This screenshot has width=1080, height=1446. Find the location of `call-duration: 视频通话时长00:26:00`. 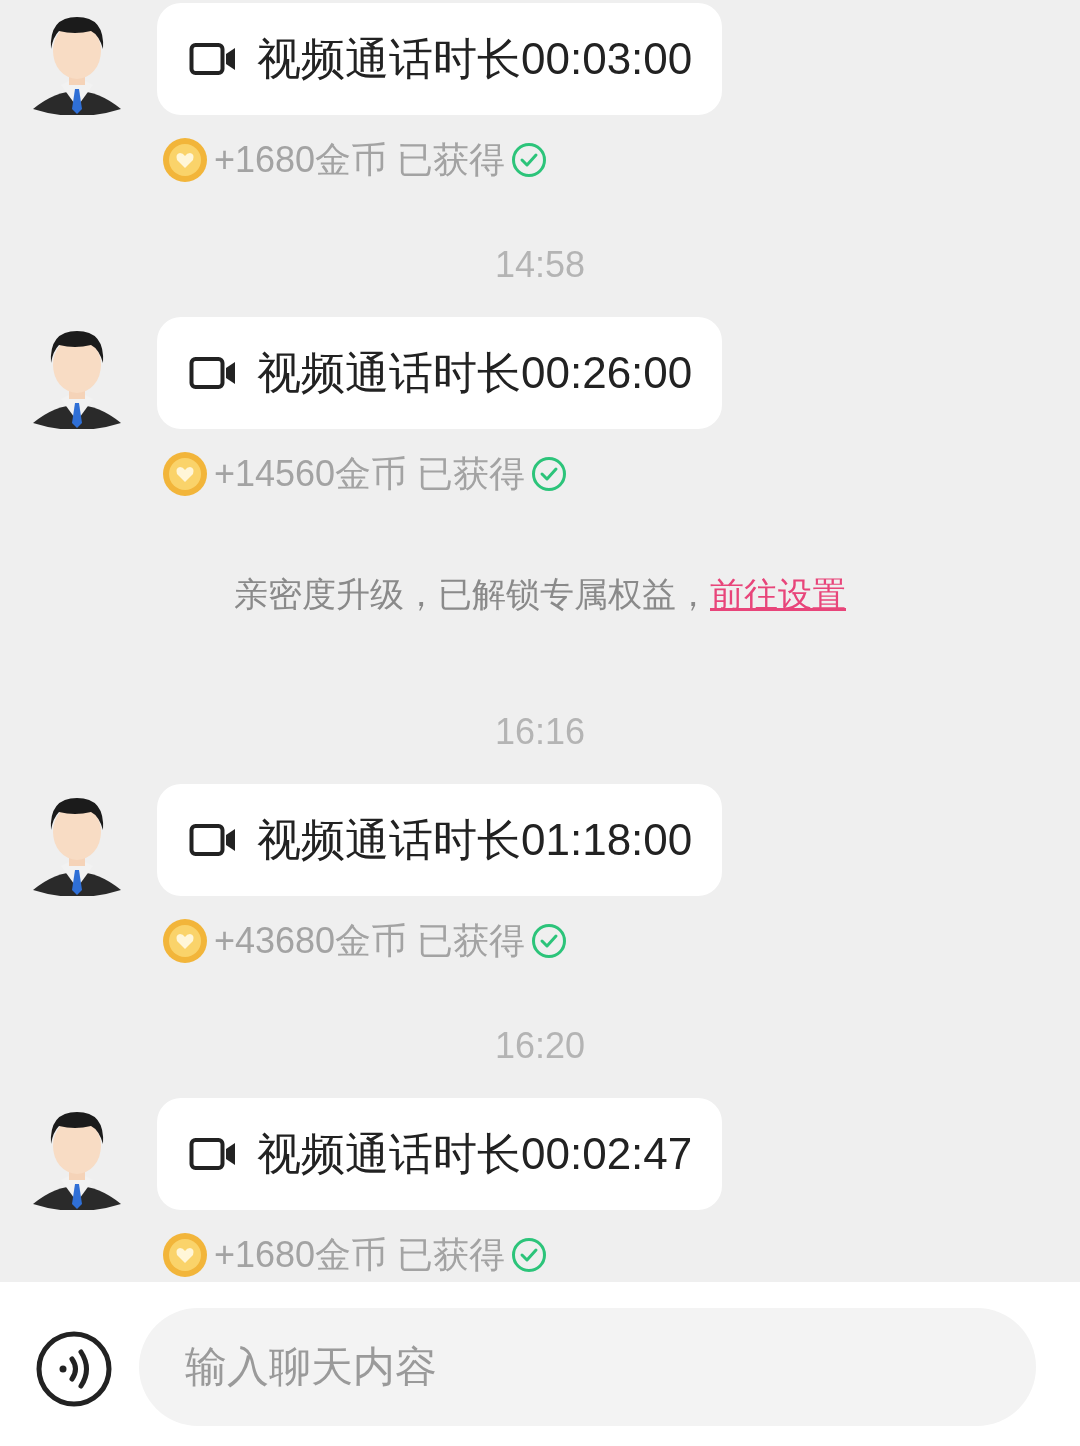

call-duration: 视频通话时长00:26:00 is located at coordinates (475, 373).